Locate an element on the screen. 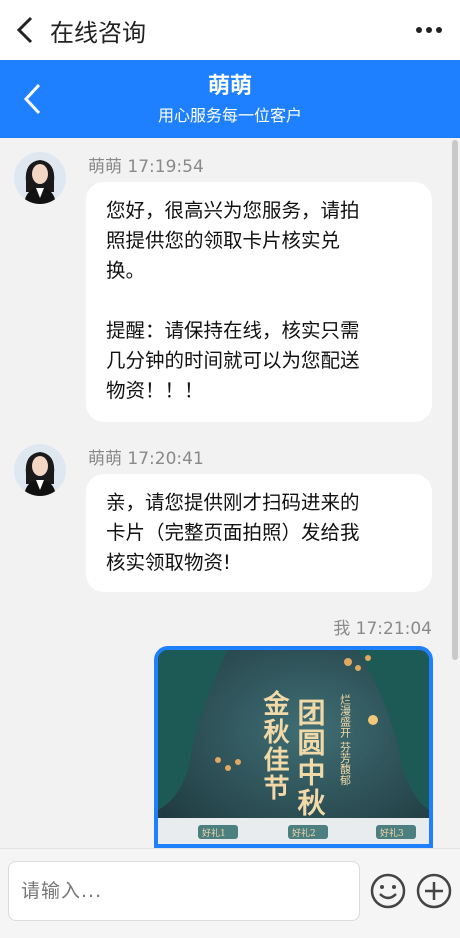 This screenshot has width=460, height=938. photo-title-1: 金秋佳节 is located at coordinates (274, 745).